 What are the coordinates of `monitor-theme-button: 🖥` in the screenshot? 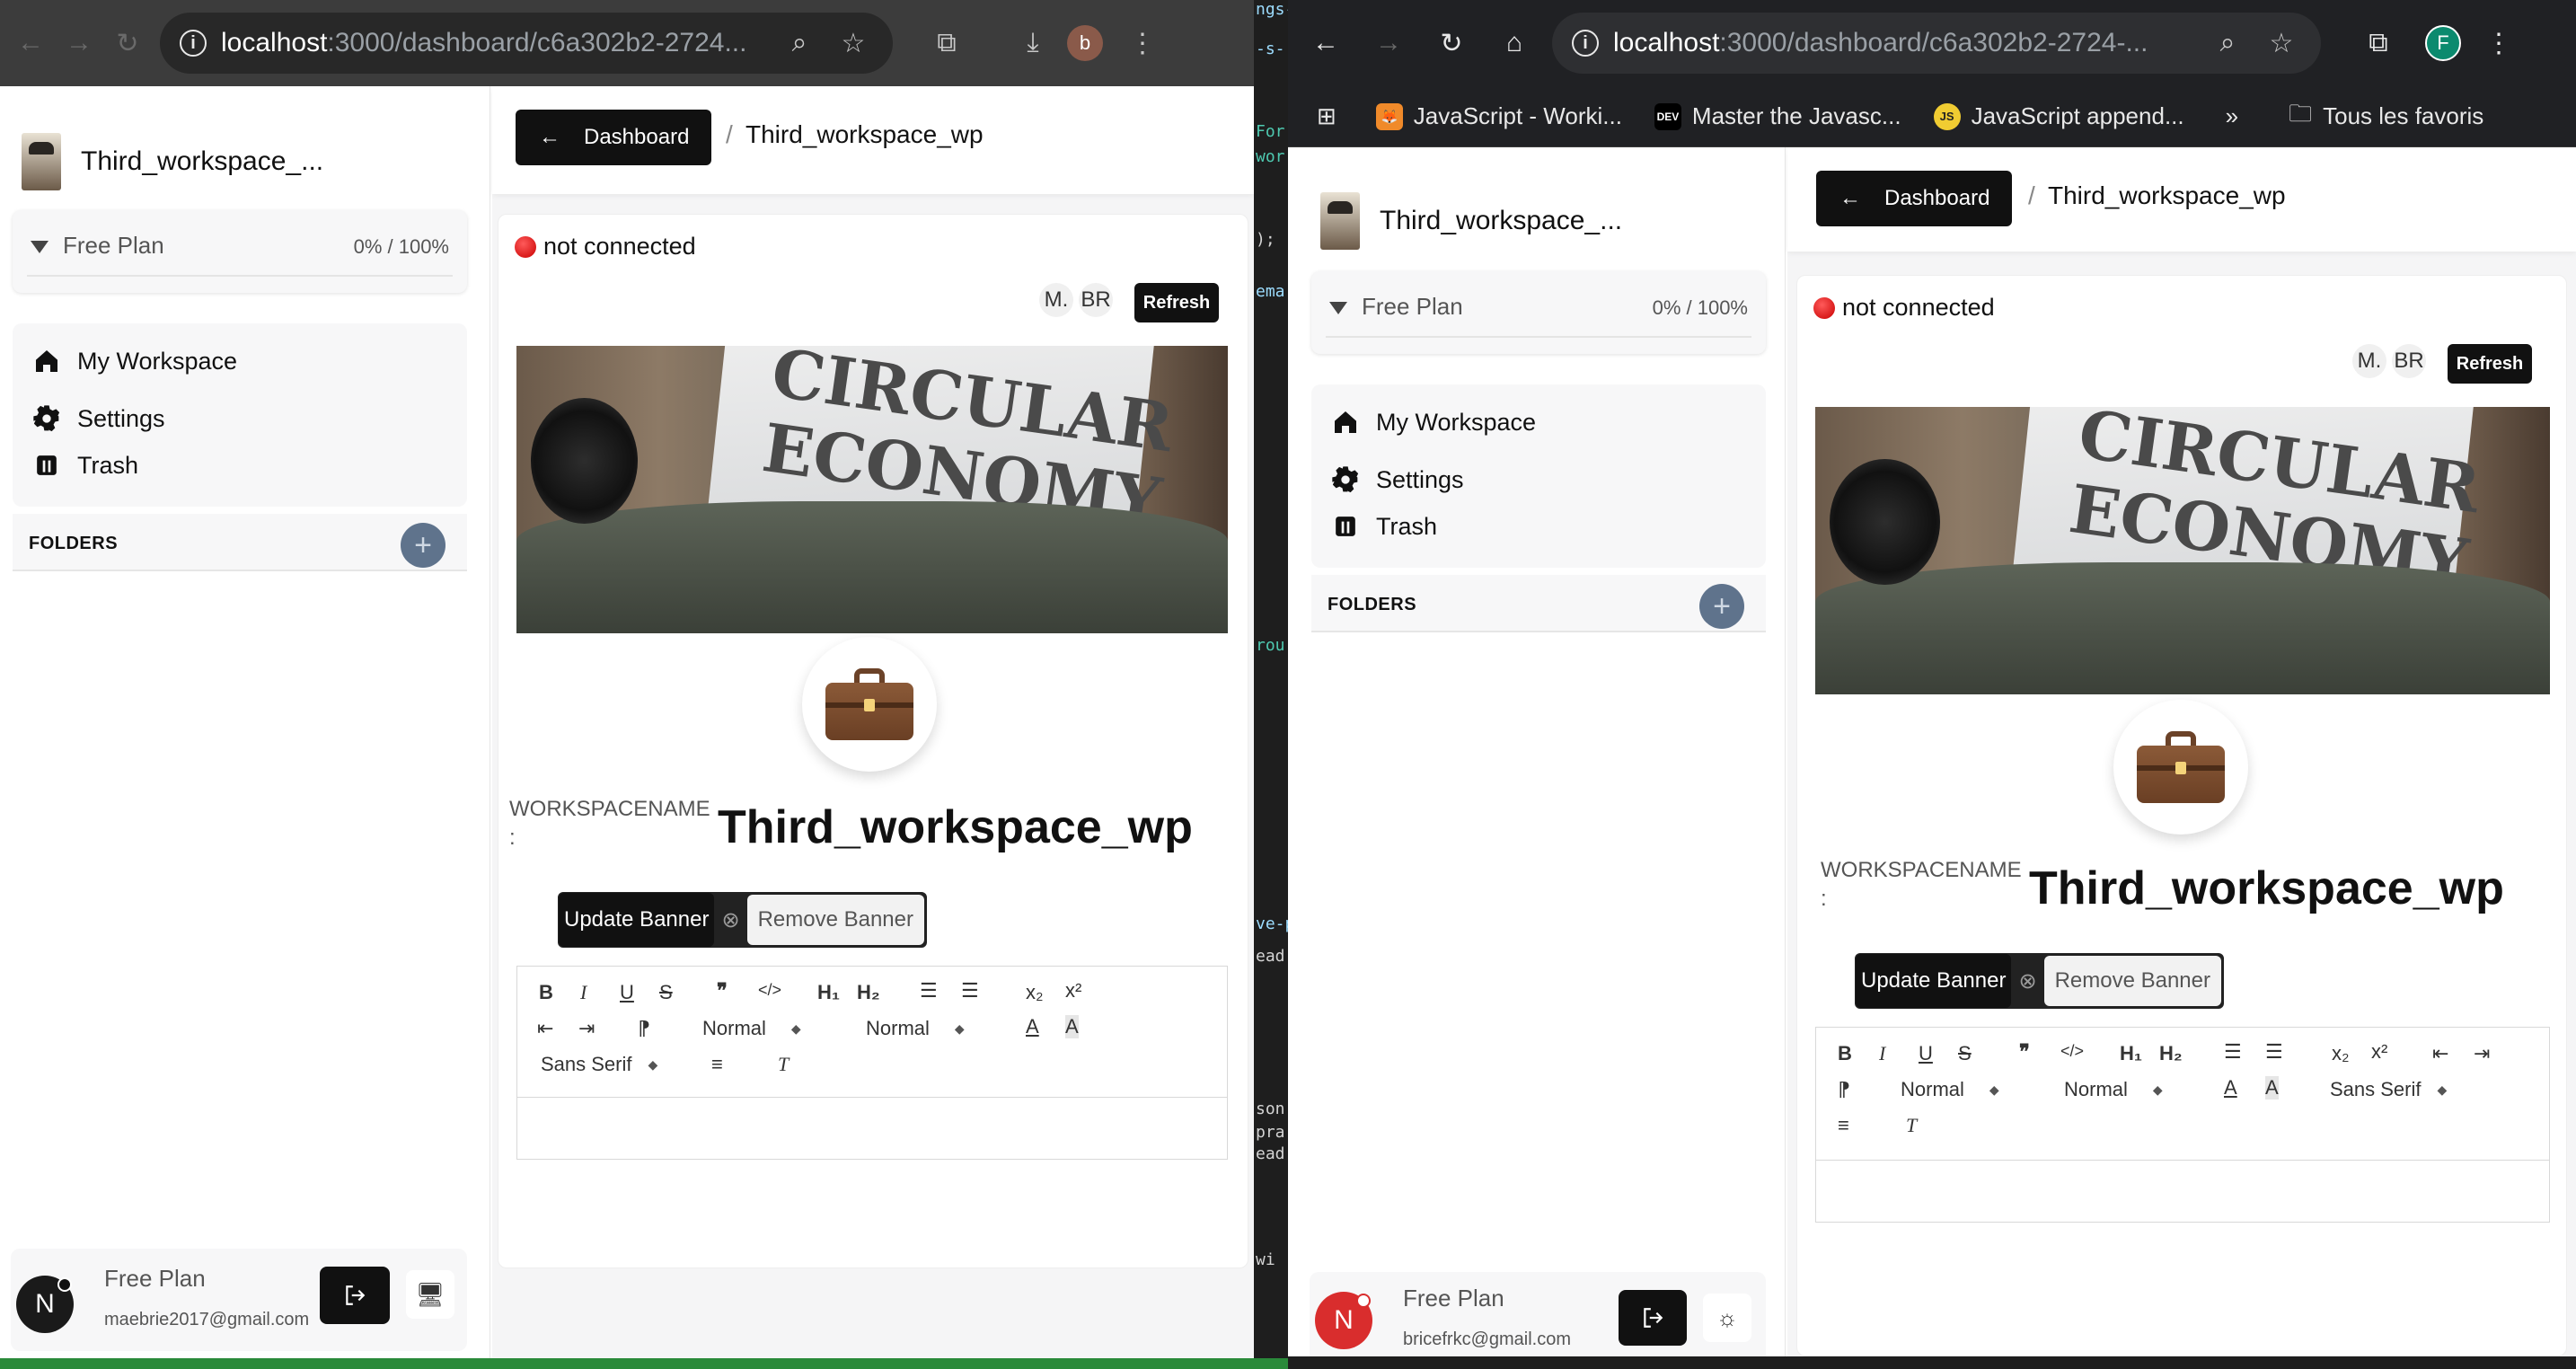 It's located at (430, 1294).